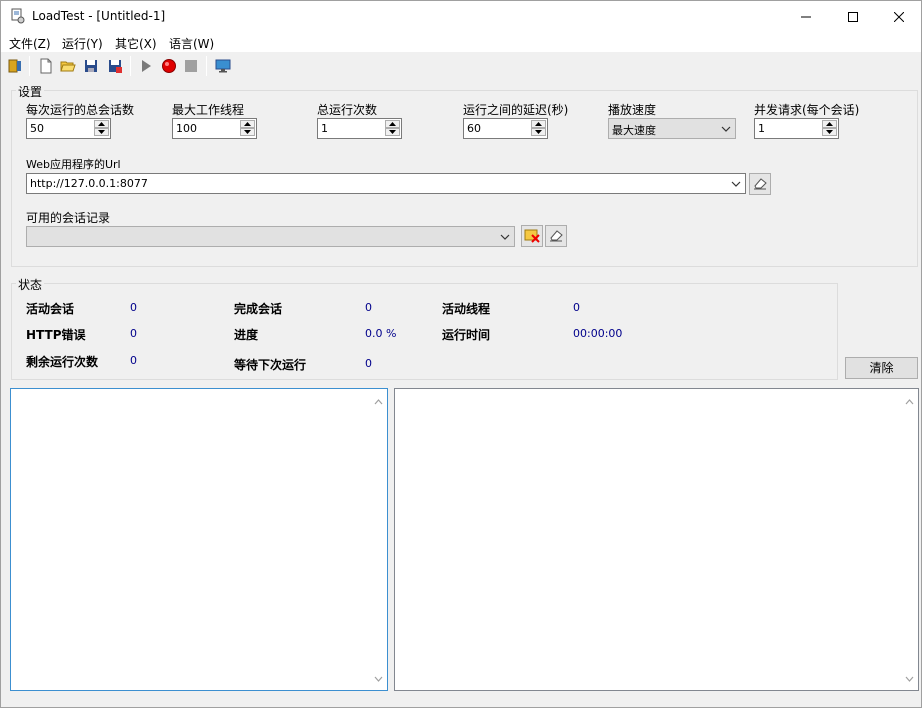 The width and height of the screenshot is (922, 708). I want to click on sessions-combo, so click(270, 236).